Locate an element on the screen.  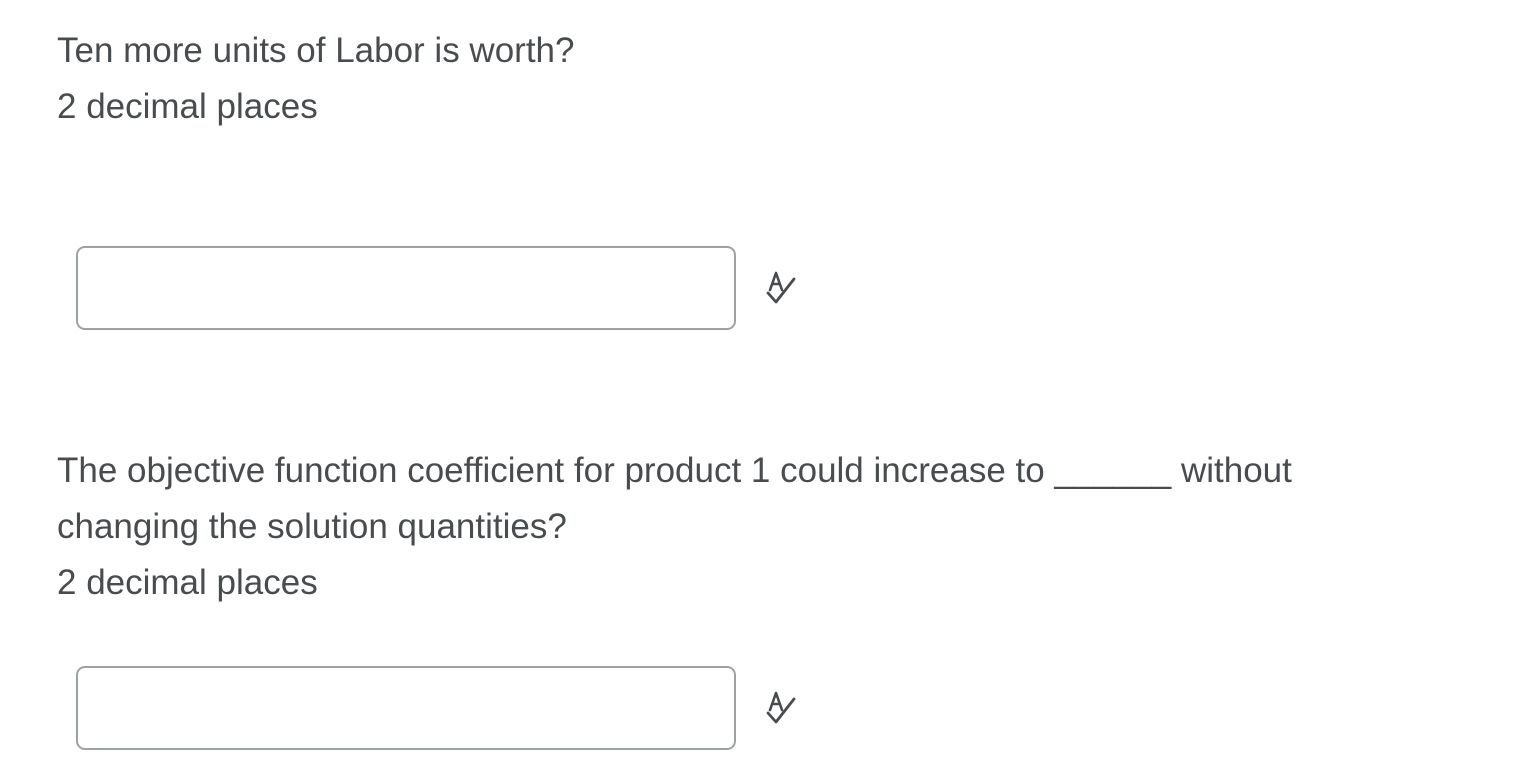
question-2-prompt-line-2: changing the solution quantities? is located at coordinates (312, 526).